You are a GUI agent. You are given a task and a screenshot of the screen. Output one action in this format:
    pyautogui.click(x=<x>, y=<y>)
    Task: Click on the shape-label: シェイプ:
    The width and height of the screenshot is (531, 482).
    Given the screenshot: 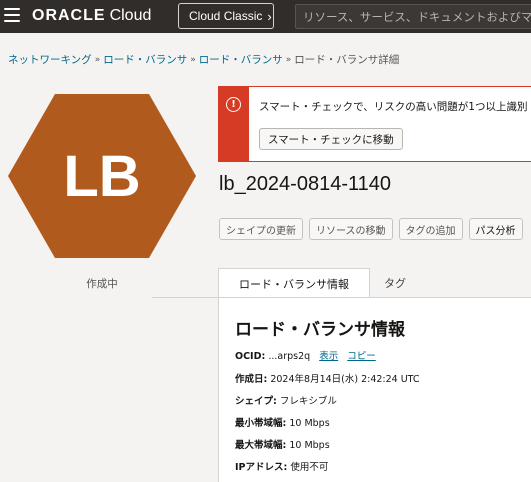 What is the action you would take?
    pyautogui.click(x=256, y=401)
    